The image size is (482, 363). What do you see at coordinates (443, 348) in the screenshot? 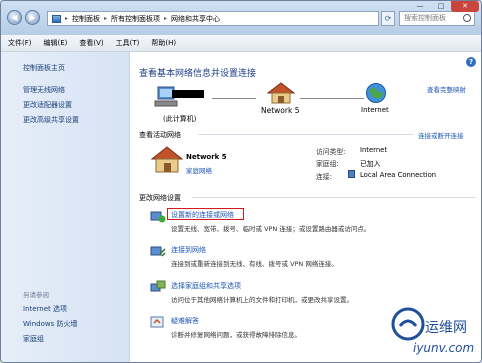
I see `watermark-domain: iyunv.com` at bounding box center [443, 348].